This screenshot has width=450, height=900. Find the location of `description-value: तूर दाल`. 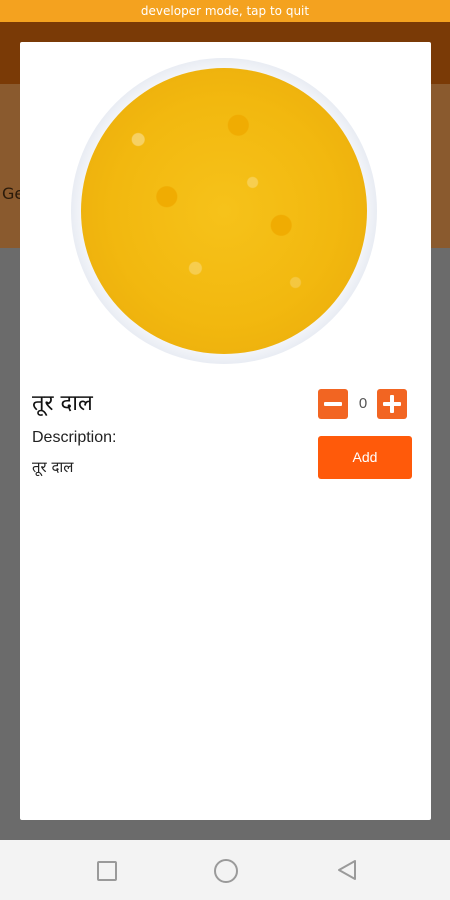

description-value: तूर दाल is located at coordinates (53, 467).